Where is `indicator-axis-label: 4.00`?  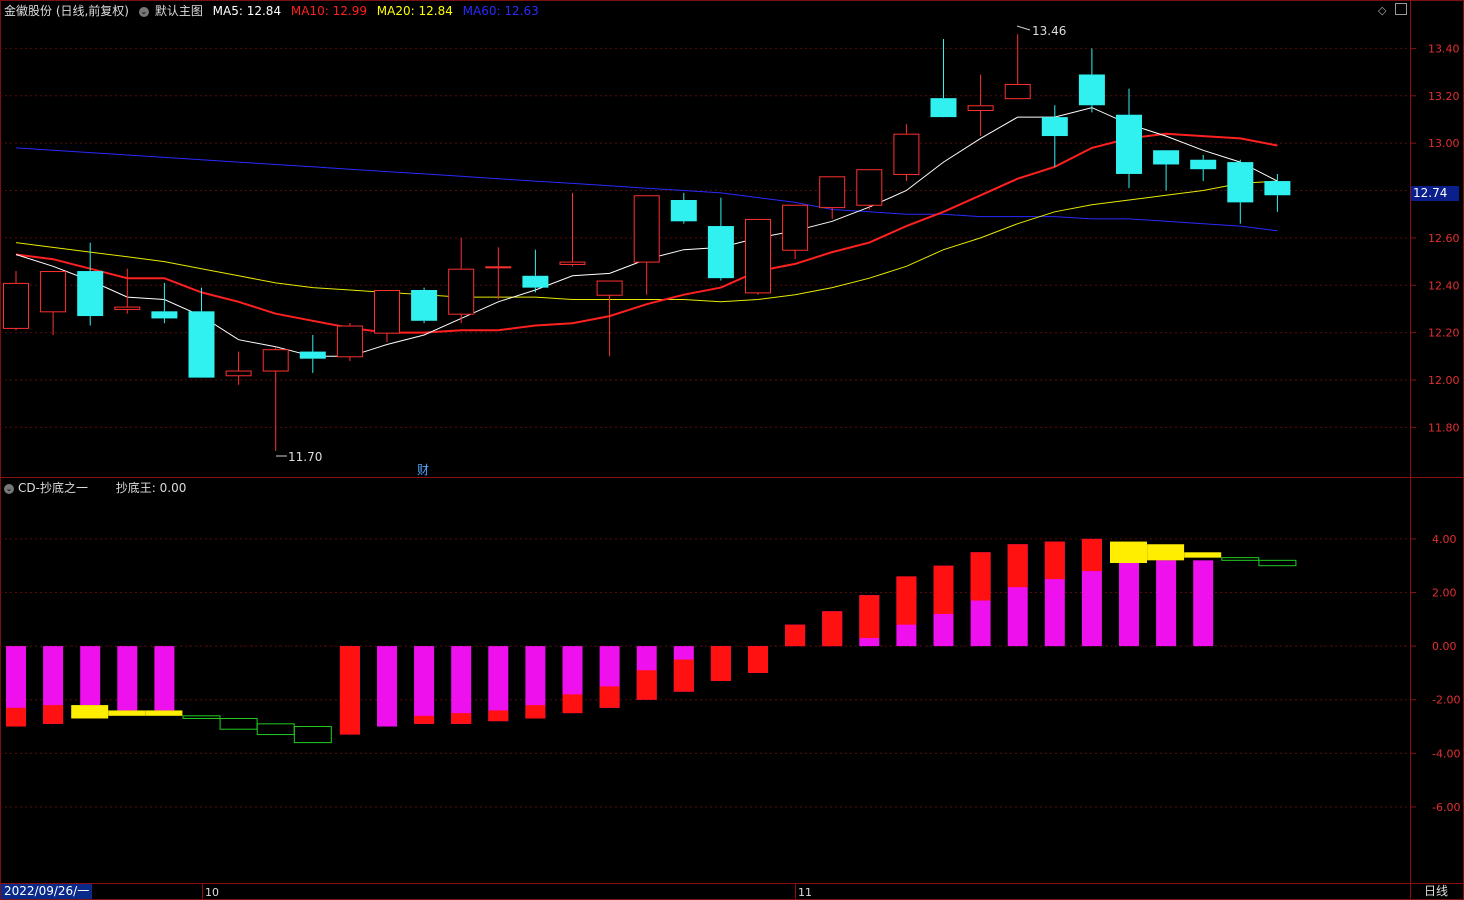
indicator-axis-label: 4.00 is located at coordinates (1444, 539).